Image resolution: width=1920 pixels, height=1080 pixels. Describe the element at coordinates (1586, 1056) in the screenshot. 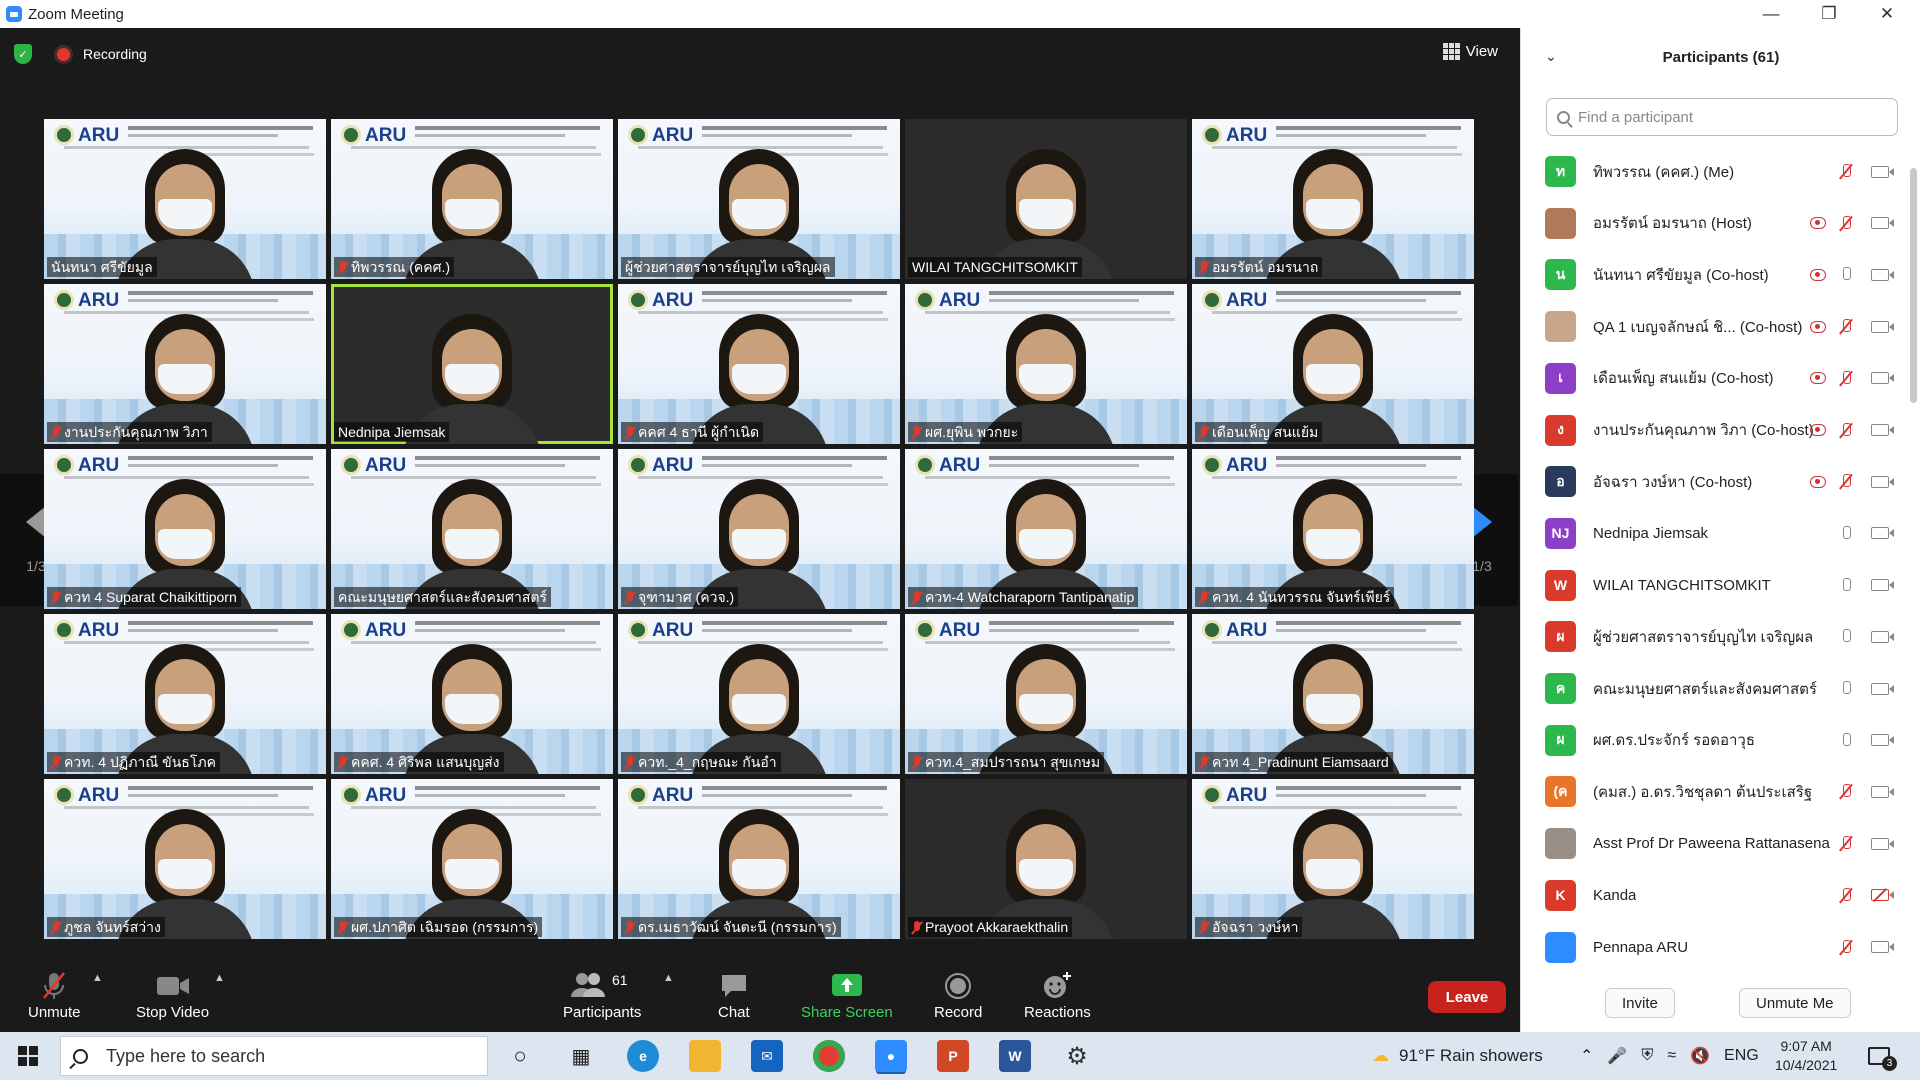

I see `tray-chevron-icon: ⌃` at that location.